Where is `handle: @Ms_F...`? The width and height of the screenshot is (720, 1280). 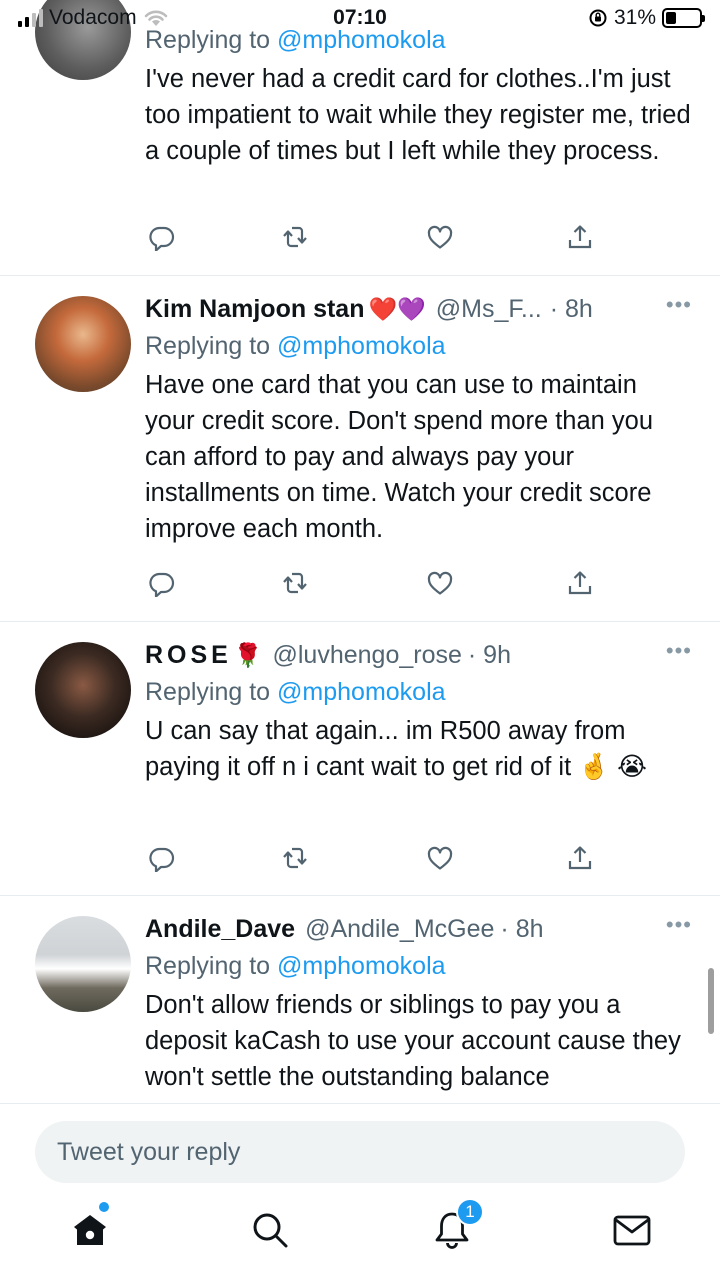
handle: @Ms_F... is located at coordinates (489, 309).